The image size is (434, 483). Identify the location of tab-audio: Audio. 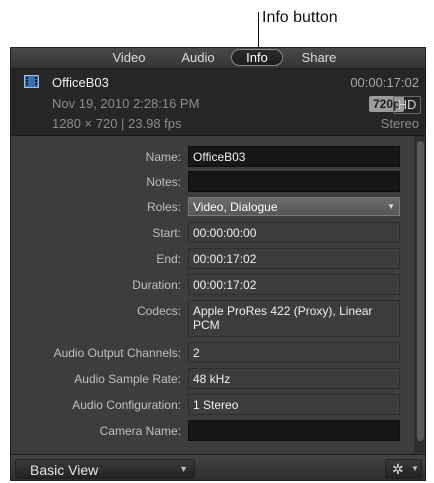
(198, 57).